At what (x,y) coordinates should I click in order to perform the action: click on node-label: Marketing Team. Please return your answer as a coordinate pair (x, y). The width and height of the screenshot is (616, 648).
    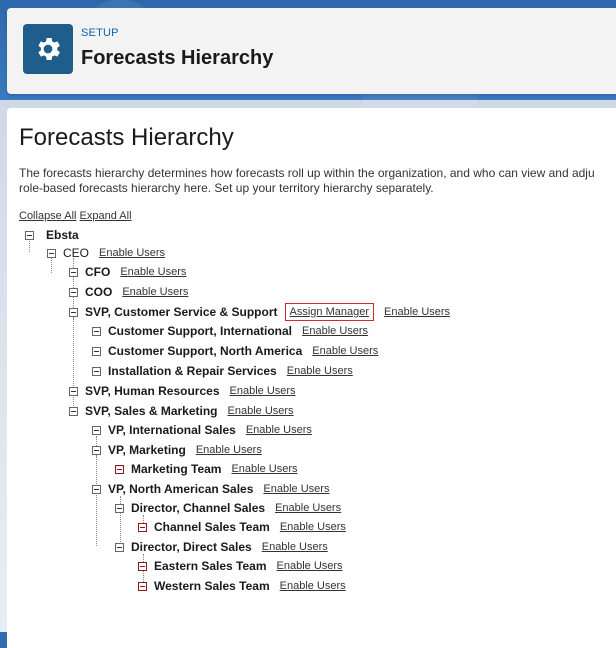
    Looking at the image, I should click on (176, 469).